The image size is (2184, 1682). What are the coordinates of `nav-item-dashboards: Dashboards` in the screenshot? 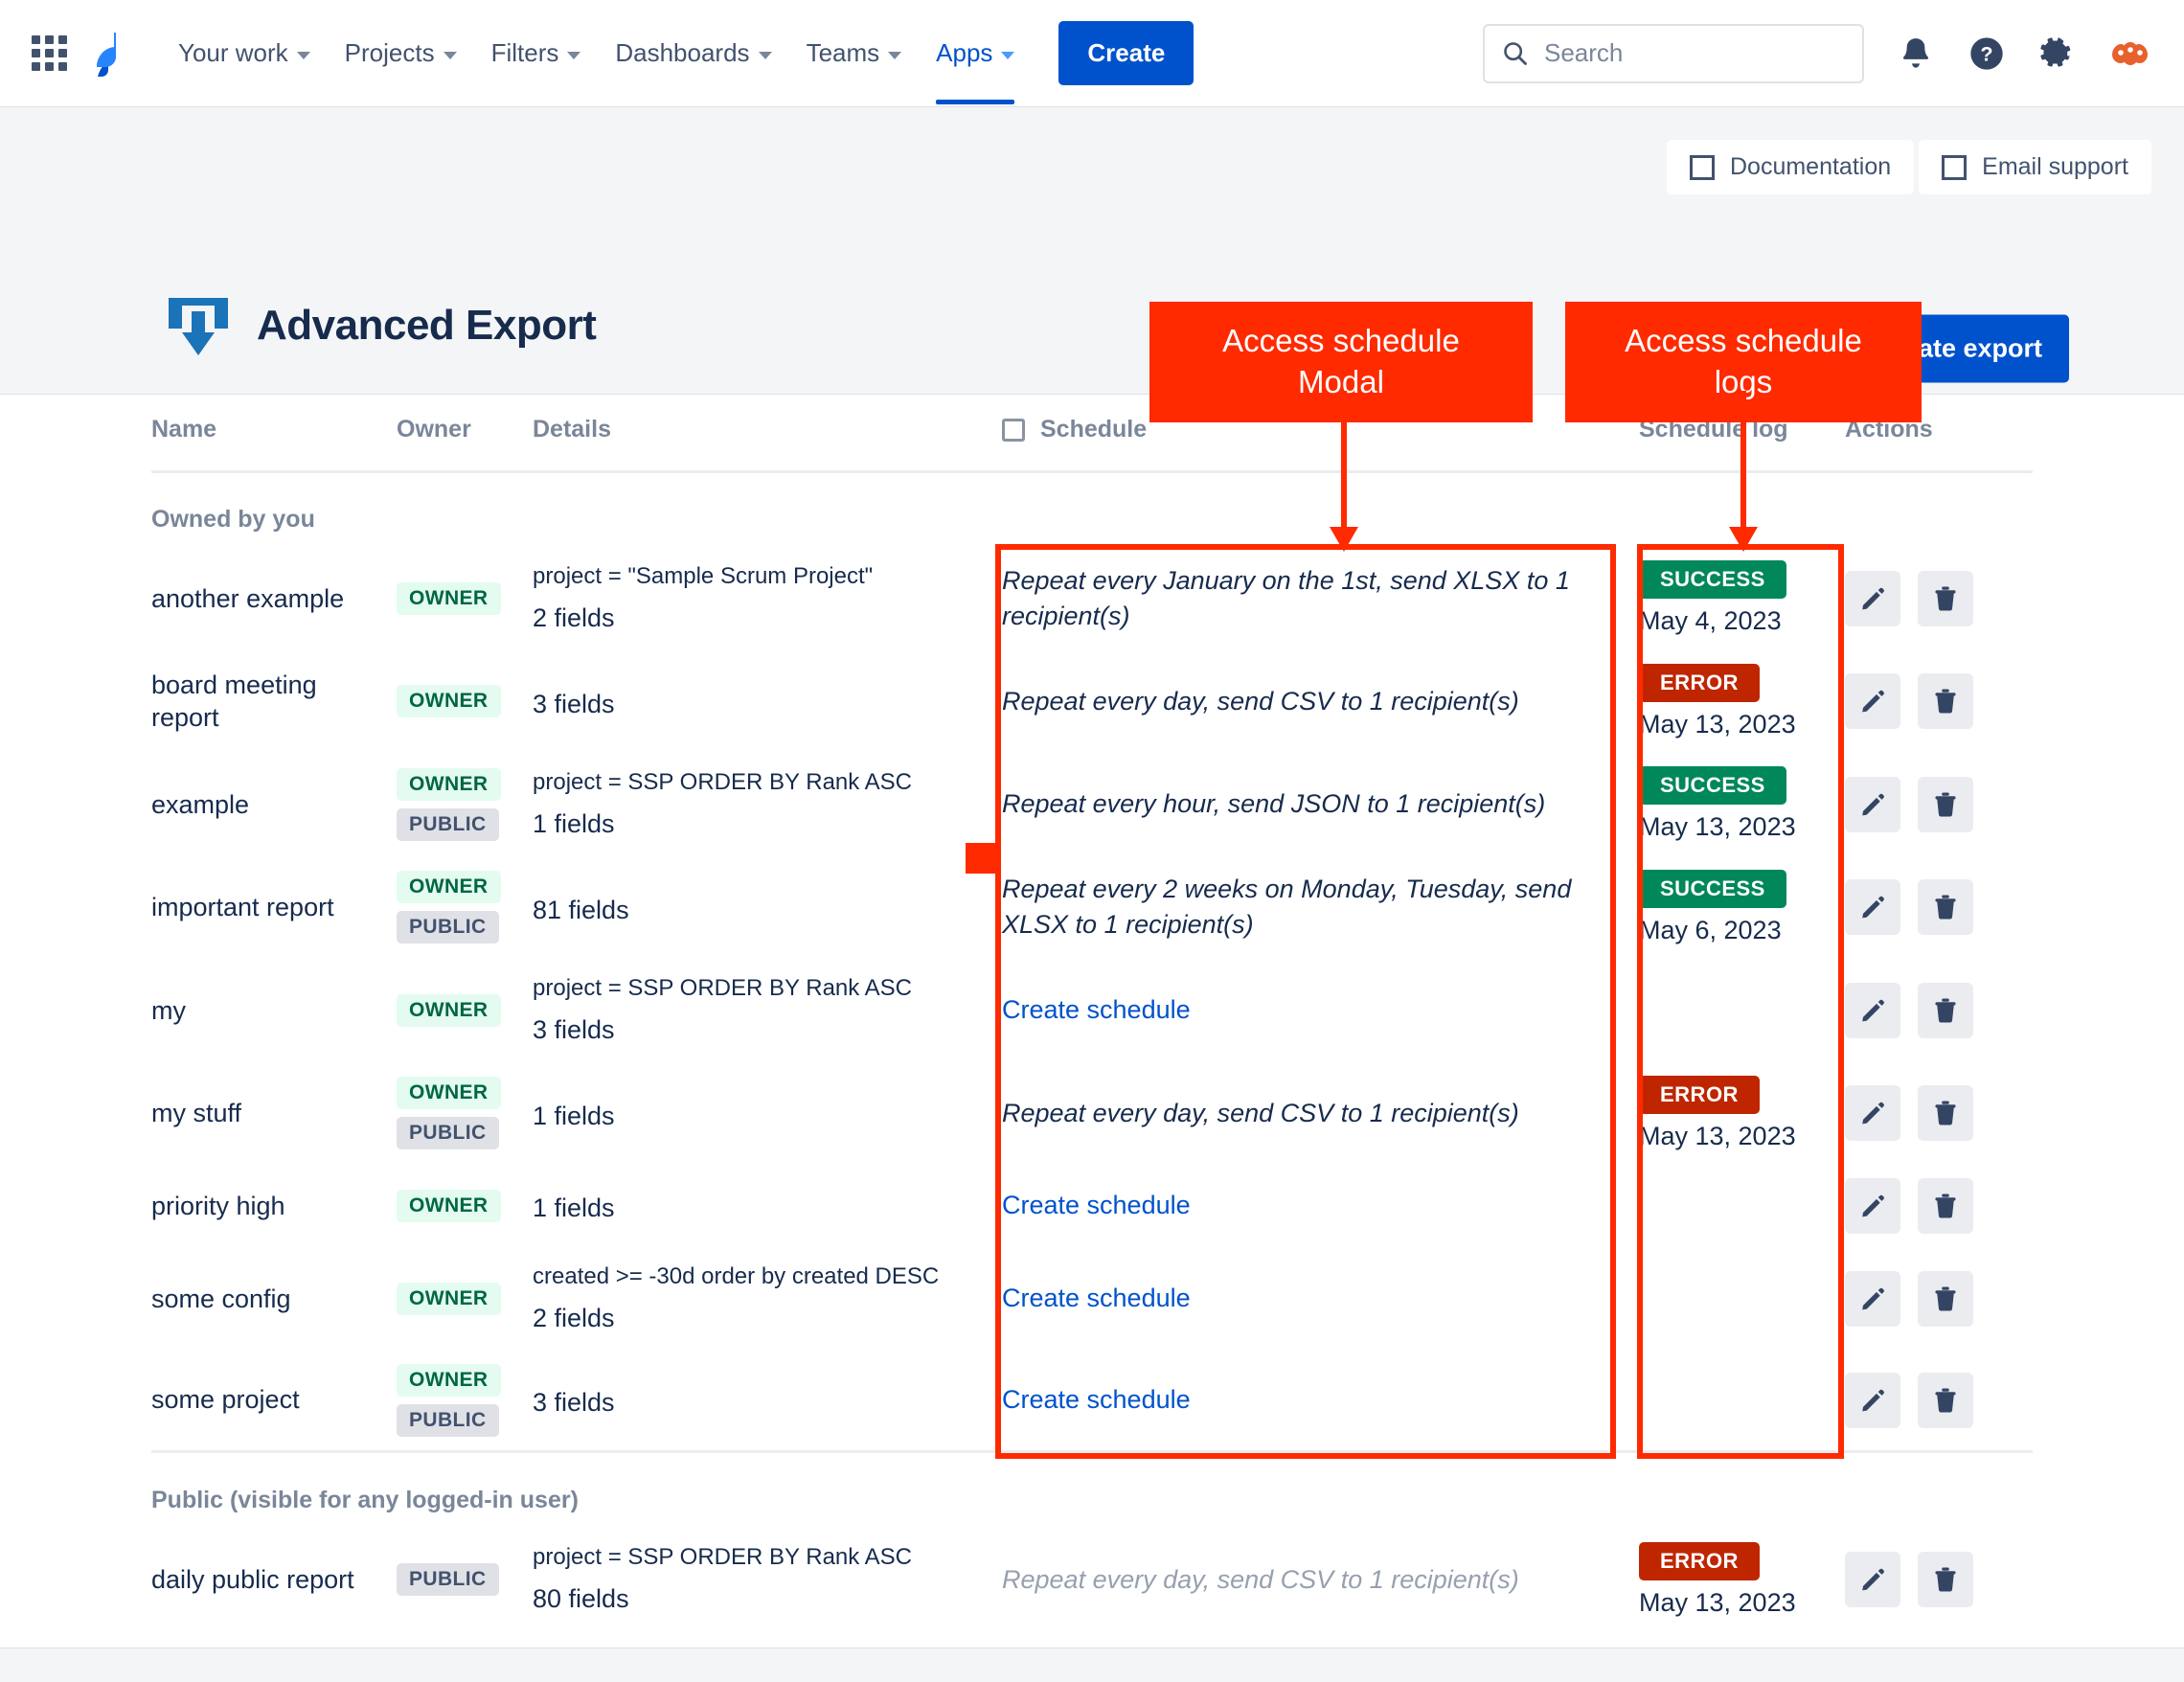 It's located at (693, 53).